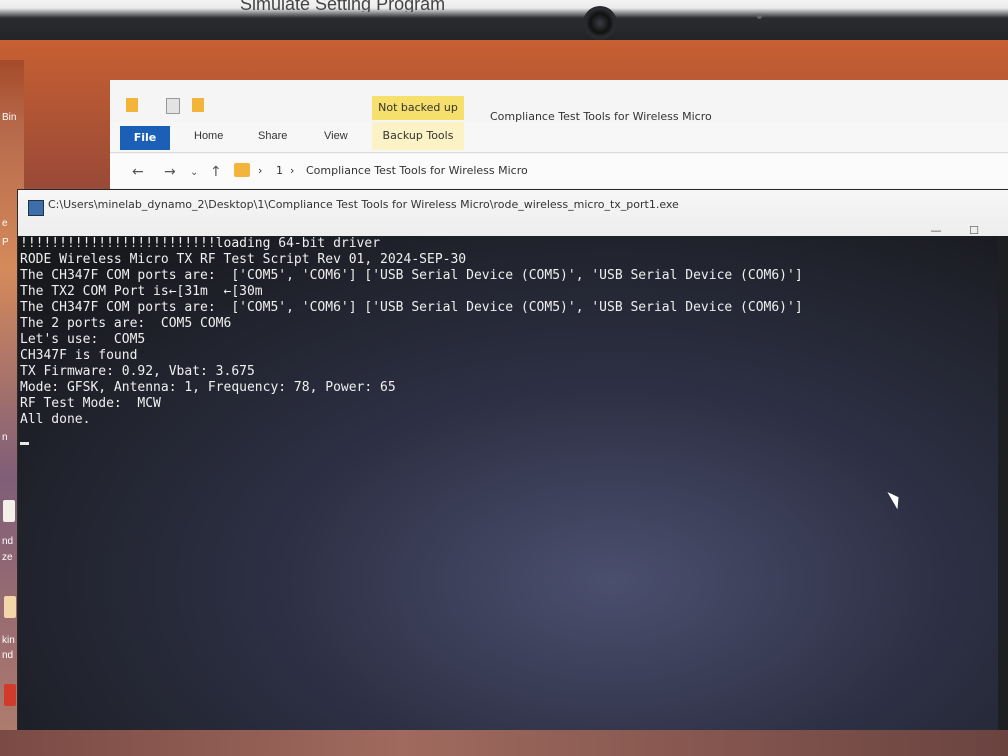 The width and height of the screenshot is (1008, 756). I want to click on minimize-button: —, so click(936, 230).